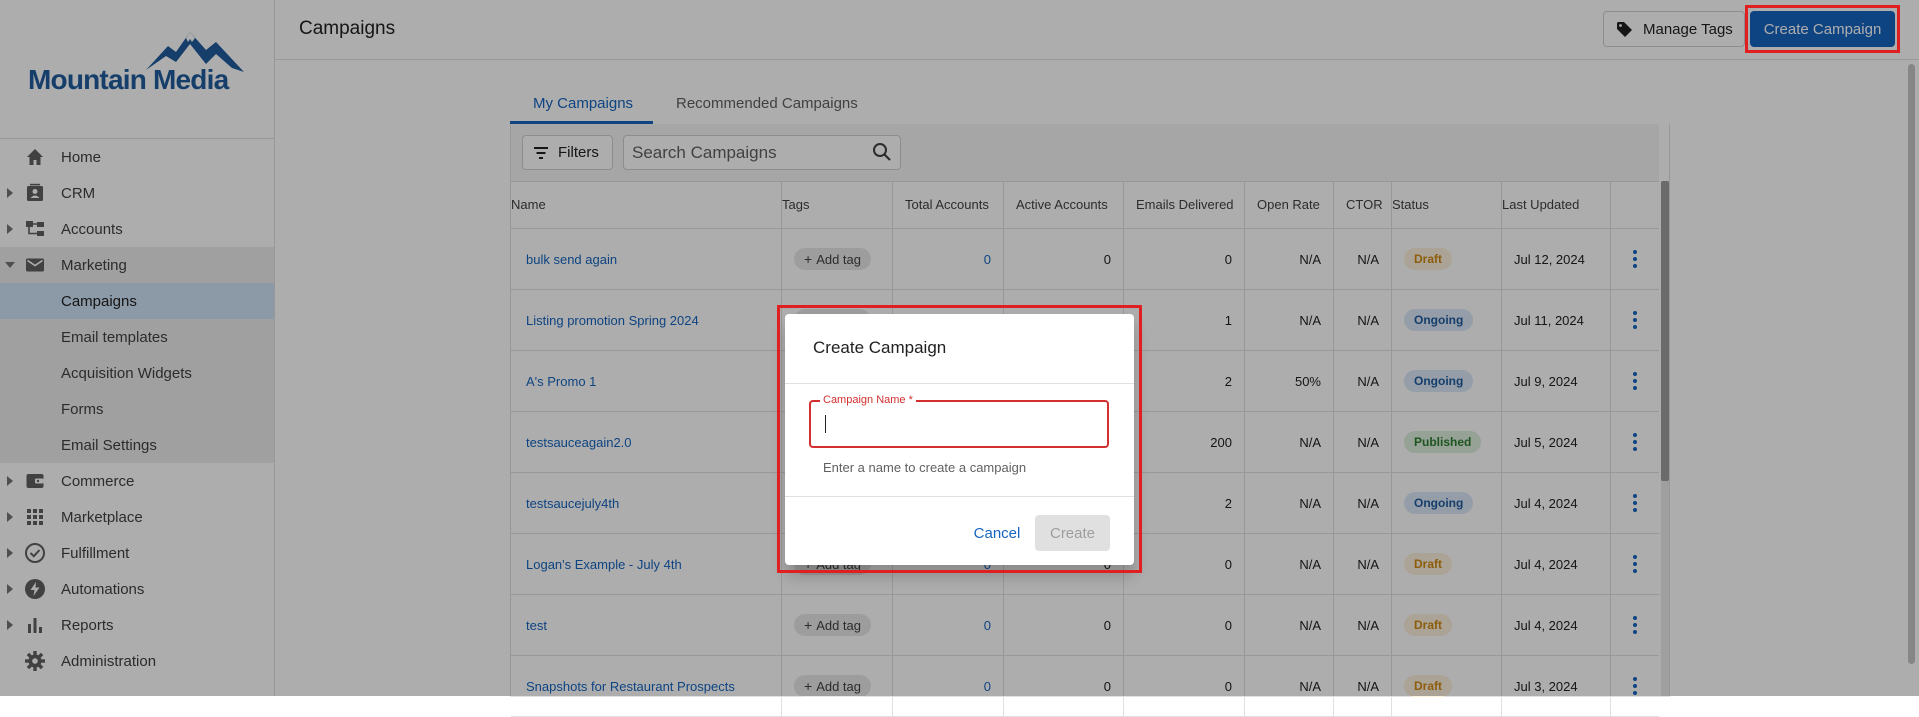  I want to click on highlight-box-create-campaign, so click(1822, 29).